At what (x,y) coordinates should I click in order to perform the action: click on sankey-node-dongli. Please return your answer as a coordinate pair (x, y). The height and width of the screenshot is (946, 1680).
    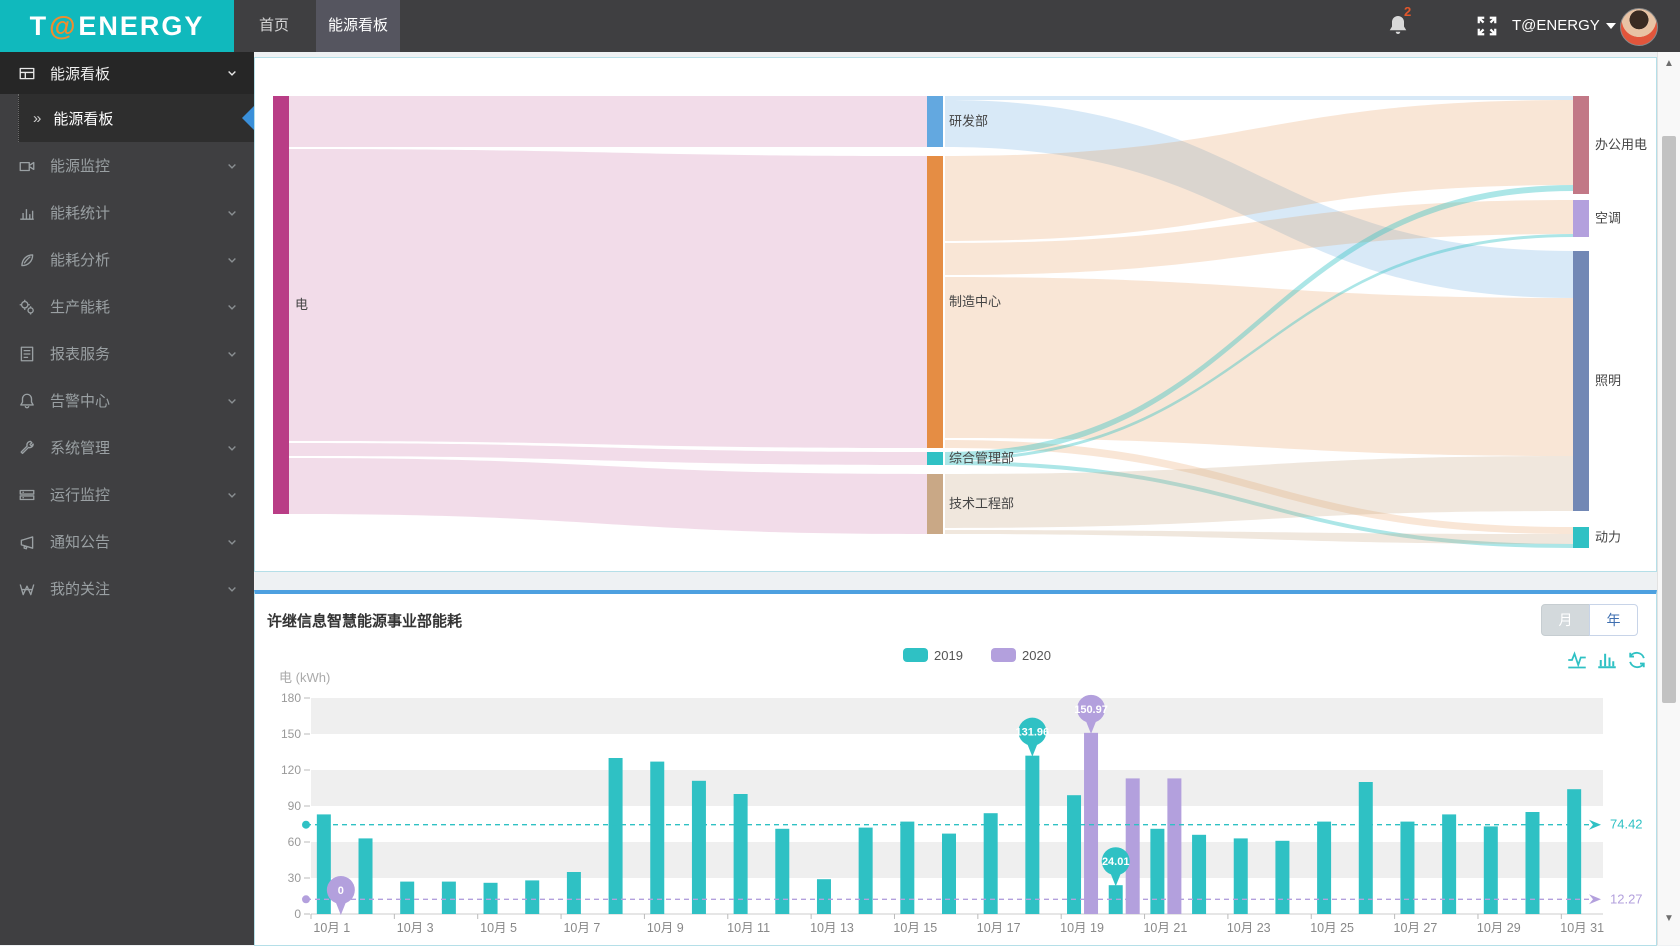
    Looking at the image, I should click on (1581, 537).